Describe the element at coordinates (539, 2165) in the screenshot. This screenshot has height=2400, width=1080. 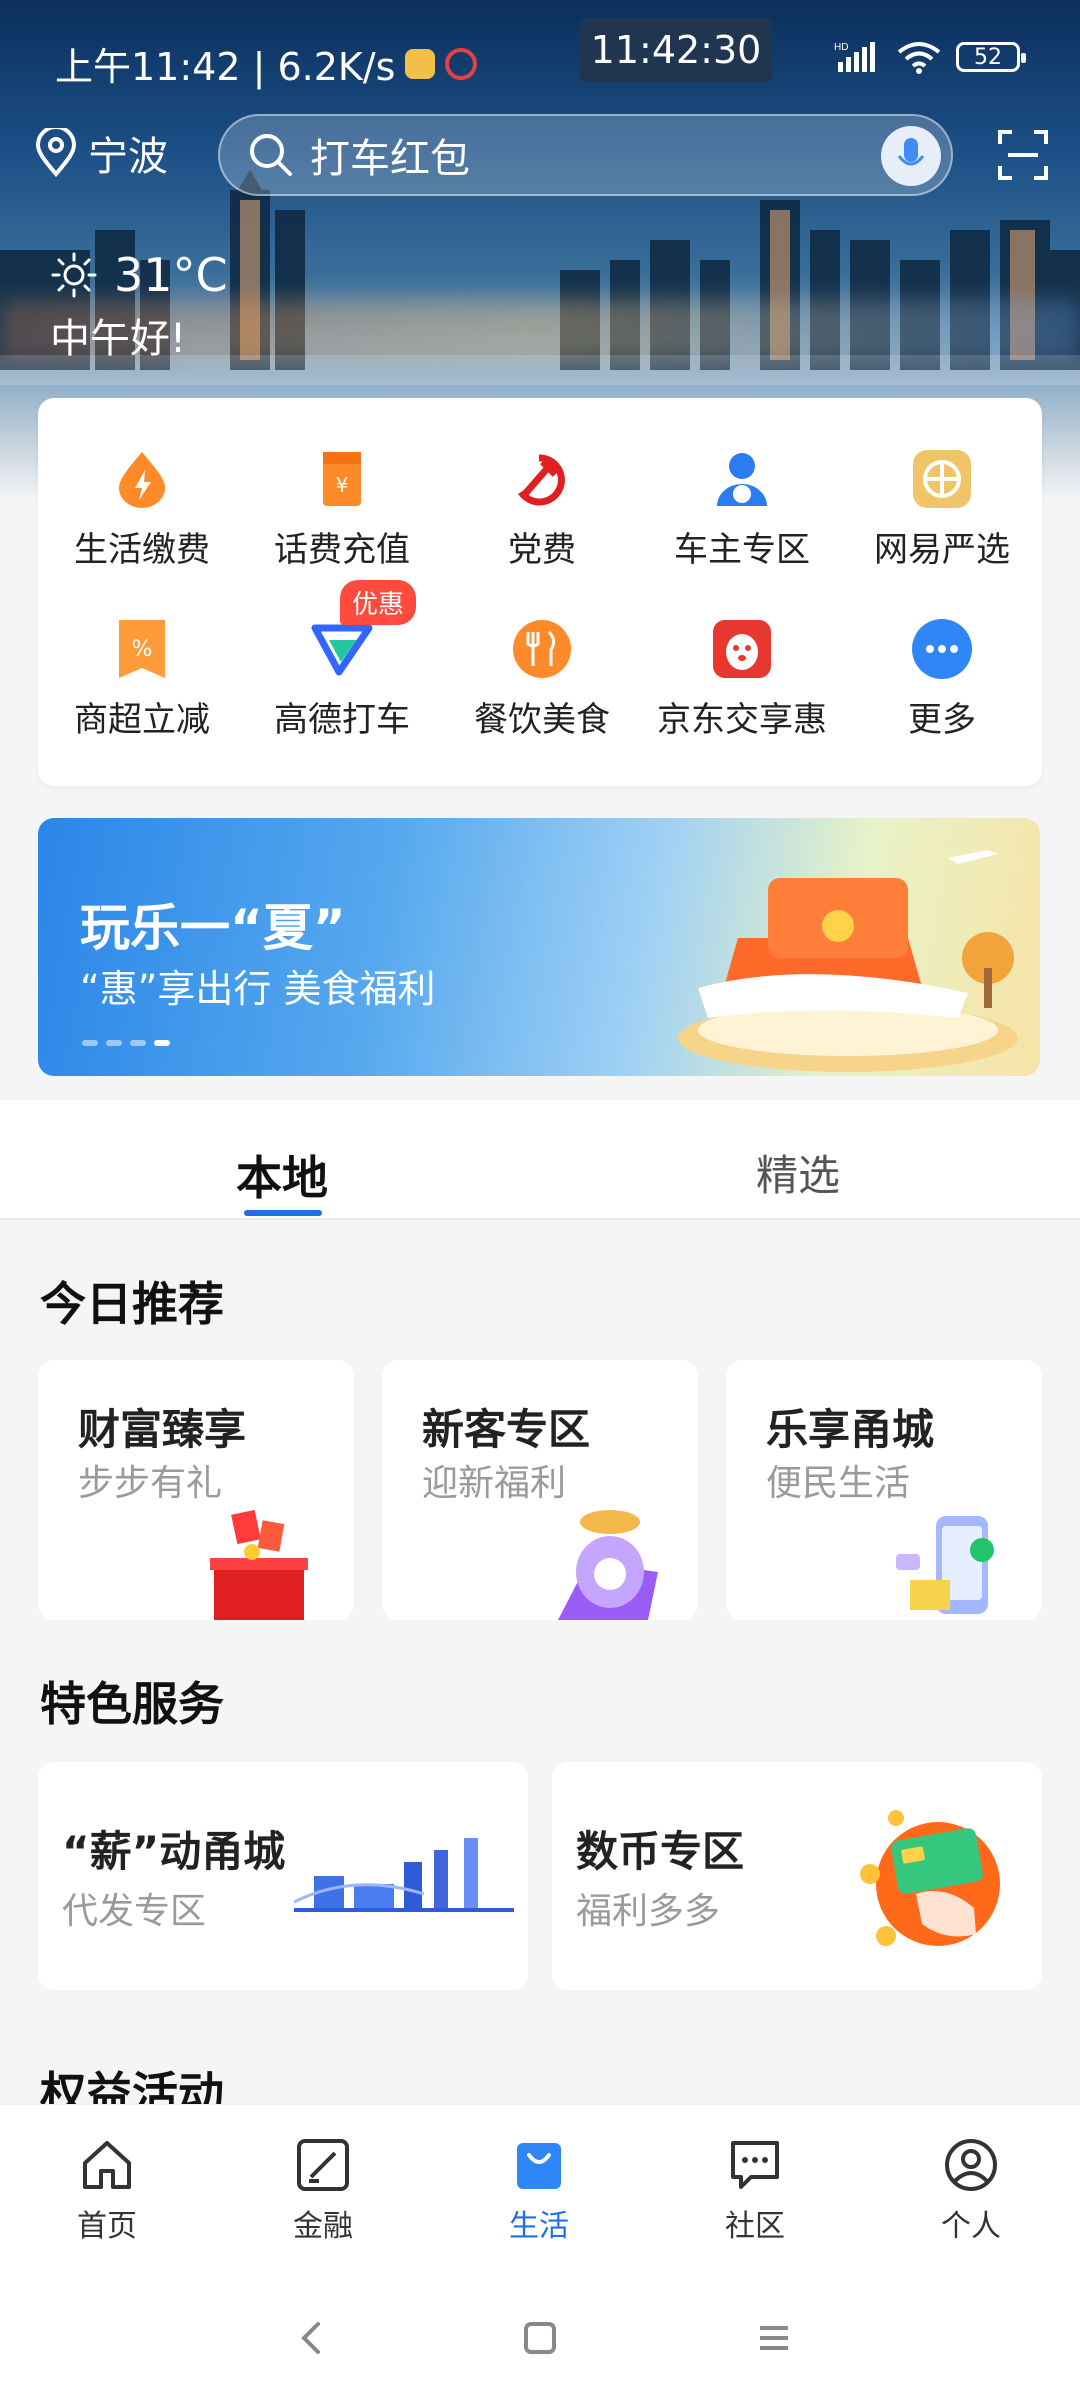
I see `shopping-bag-icon` at that location.